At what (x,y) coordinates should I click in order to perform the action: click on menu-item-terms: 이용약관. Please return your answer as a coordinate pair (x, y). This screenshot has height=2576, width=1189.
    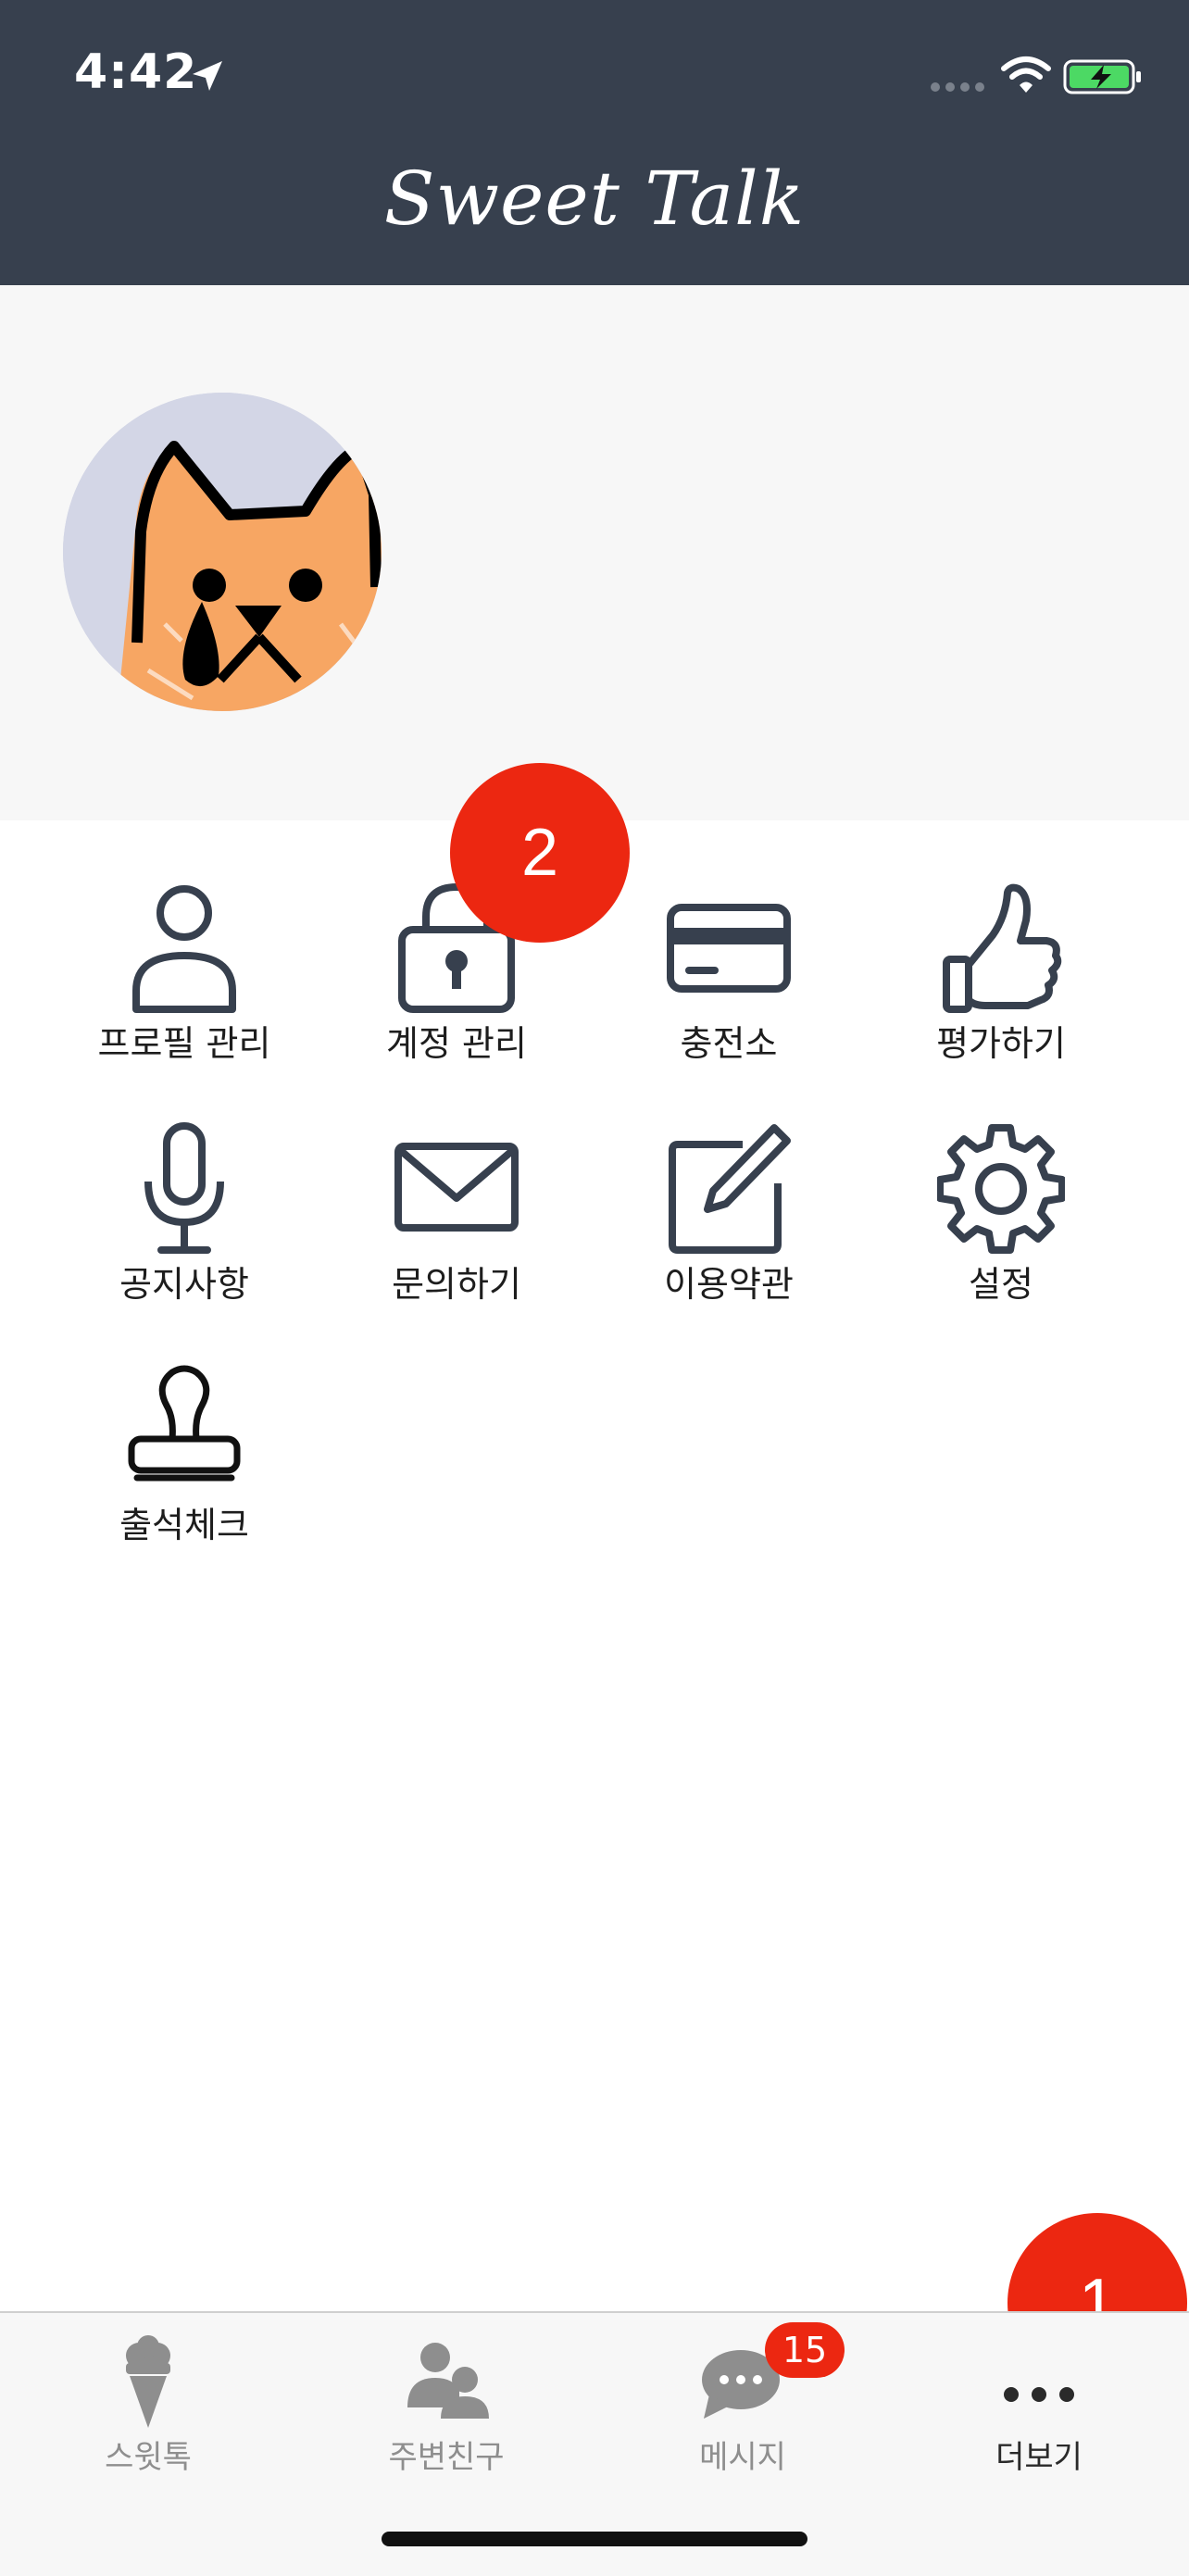
    Looking at the image, I should click on (729, 1228).